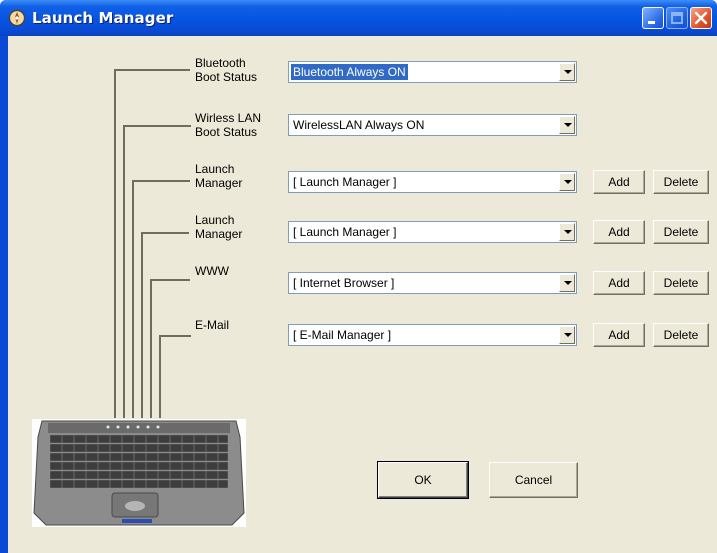 The width and height of the screenshot is (717, 553). What do you see at coordinates (220, 63) in the screenshot?
I see `label-line: Bluetooth` at bounding box center [220, 63].